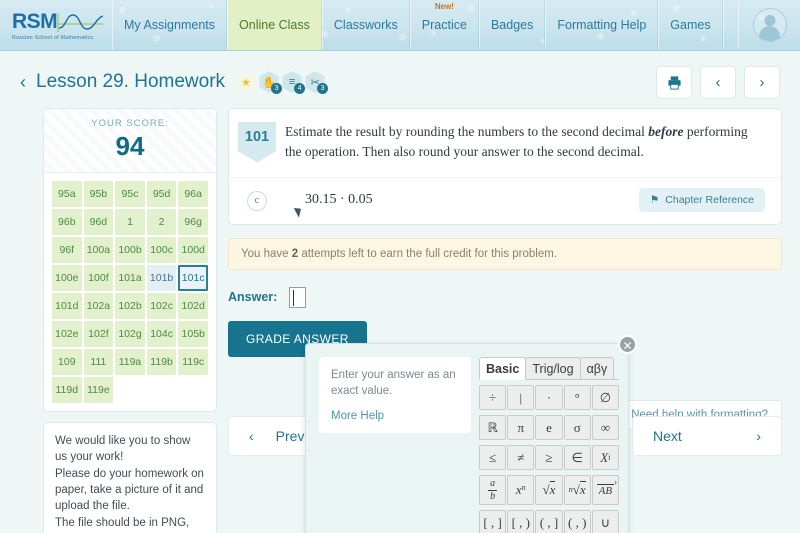 Image resolution: width=800 pixels, height=533 pixels. Describe the element at coordinates (521, 490) in the screenshot. I see `key-power: xn` at that location.